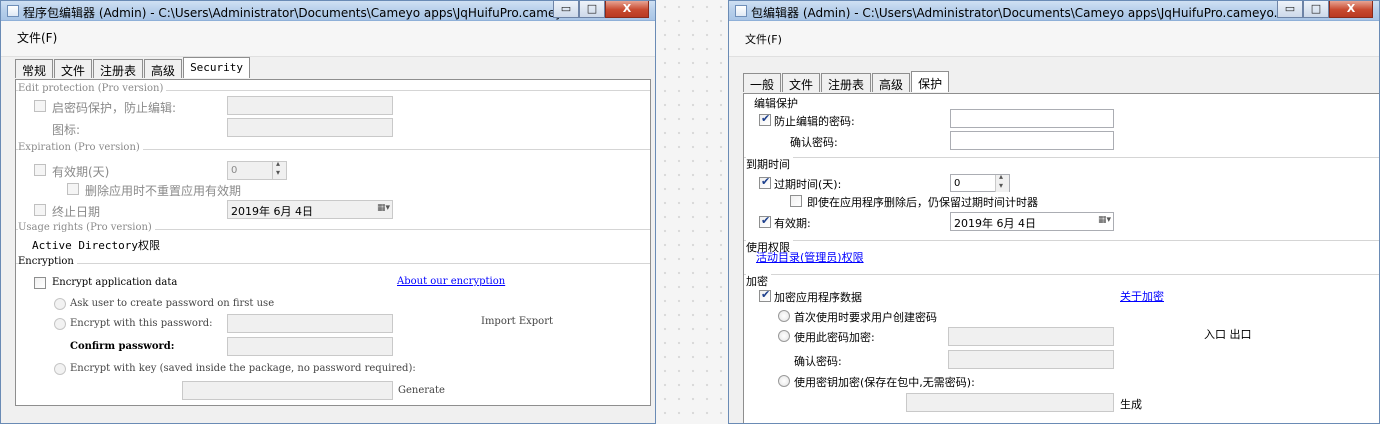 The height and width of the screenshot is (424, 1380). What do you see at coordinates (995, 223) in the screenshot?
I see `date-value: 2019年 6月 4日` at bounding box center [995, 223].